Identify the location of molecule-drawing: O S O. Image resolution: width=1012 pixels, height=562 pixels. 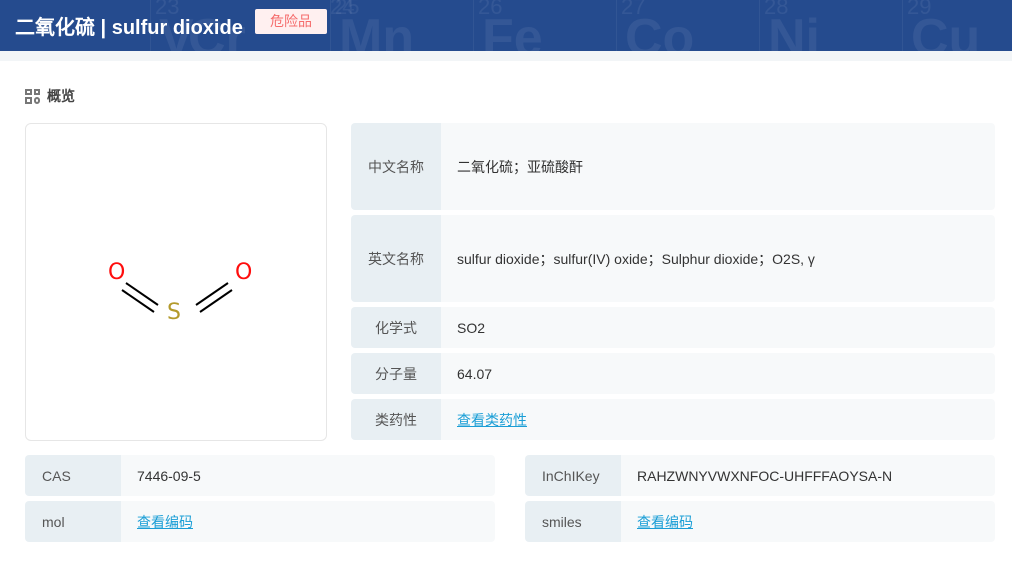
(180, 292).